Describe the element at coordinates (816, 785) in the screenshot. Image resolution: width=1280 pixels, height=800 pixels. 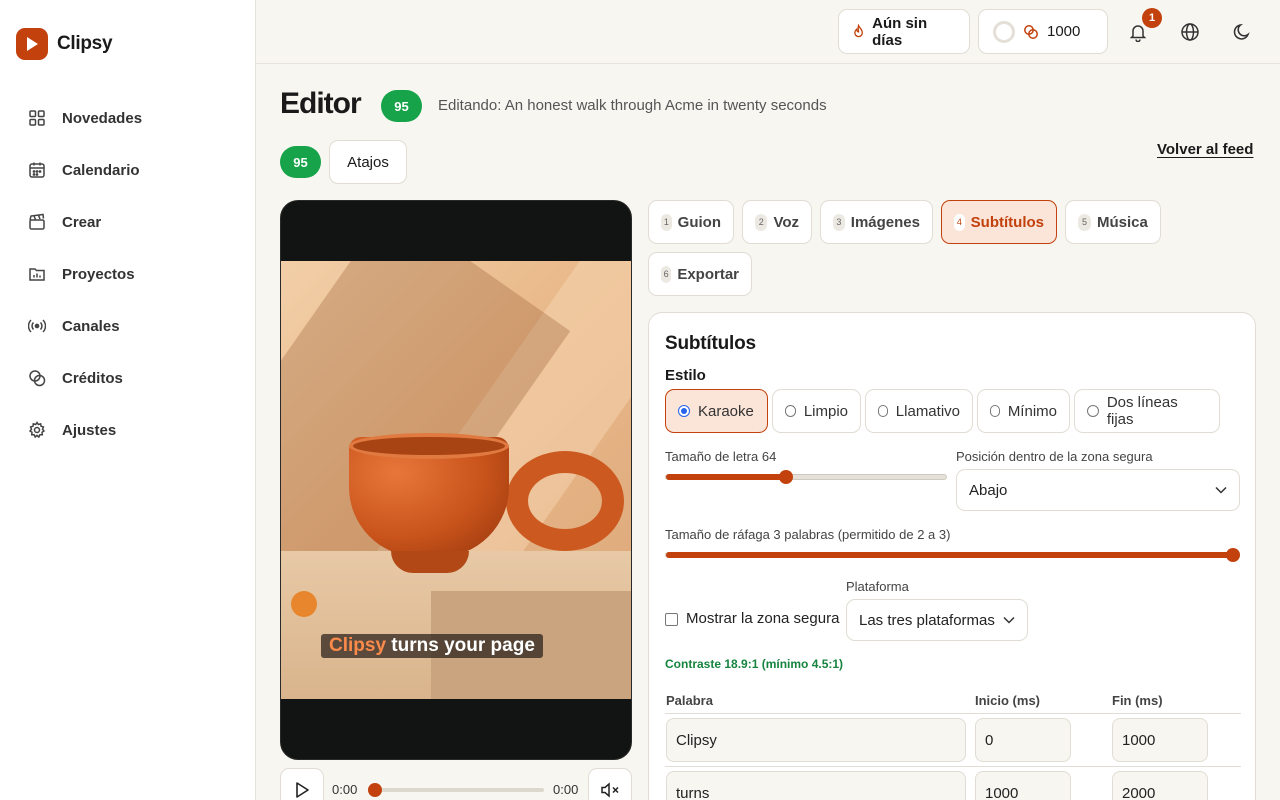
I see `word-input: turns` at that location.